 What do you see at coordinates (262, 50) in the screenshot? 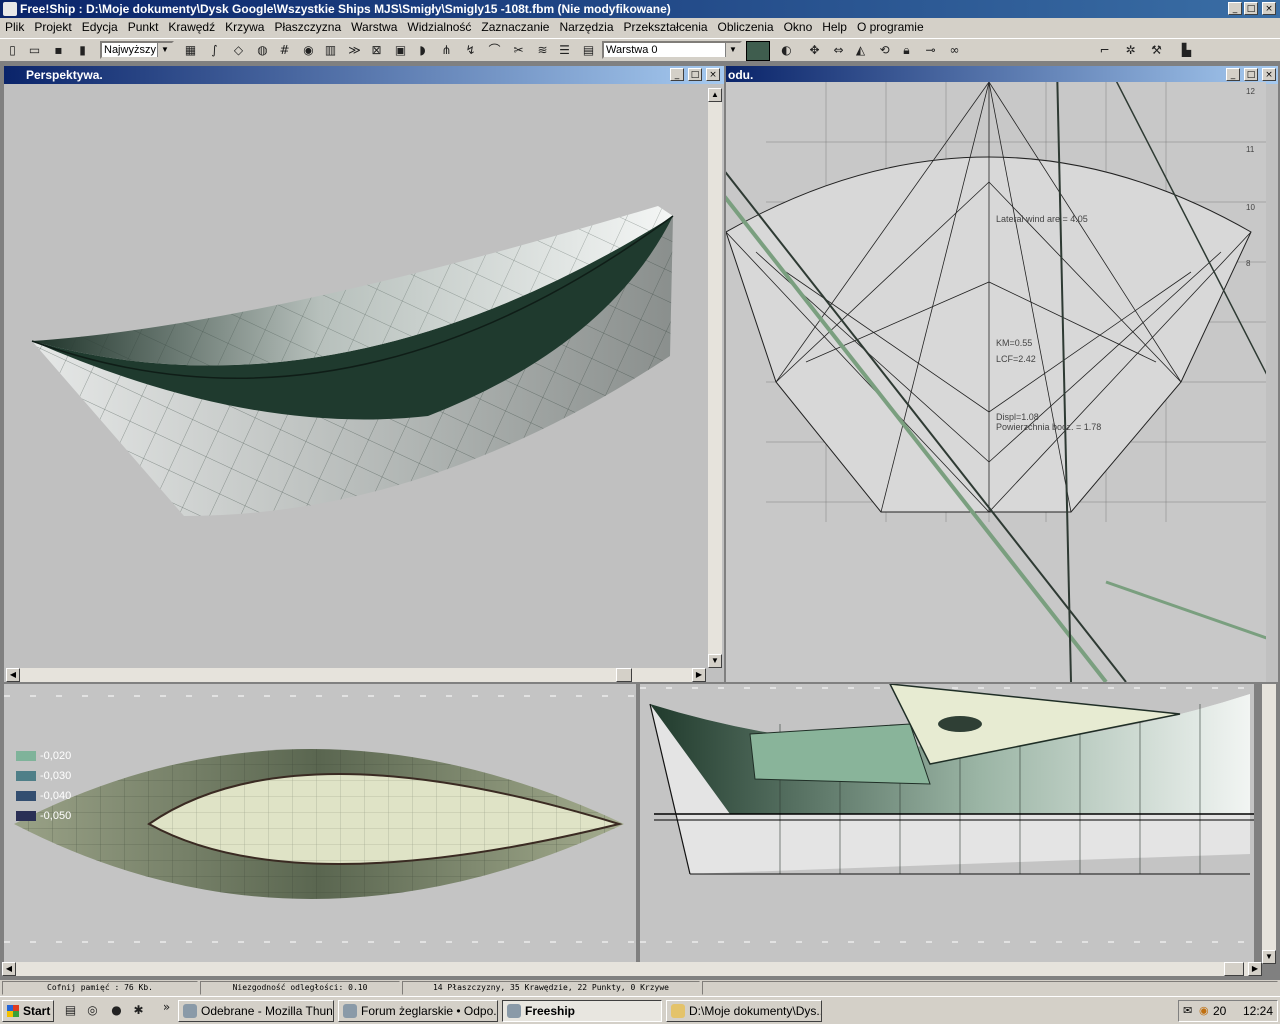
I see `globe-icon: ◍` at bounding box center [262, 50].